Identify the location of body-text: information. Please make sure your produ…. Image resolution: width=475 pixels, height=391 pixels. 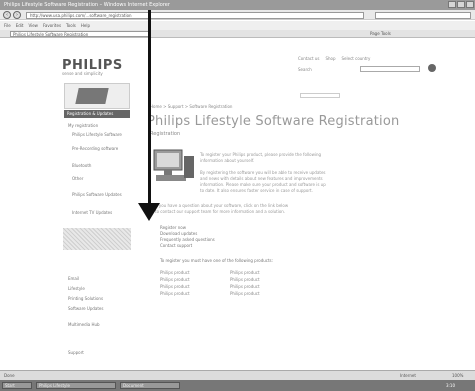
(263, 184).